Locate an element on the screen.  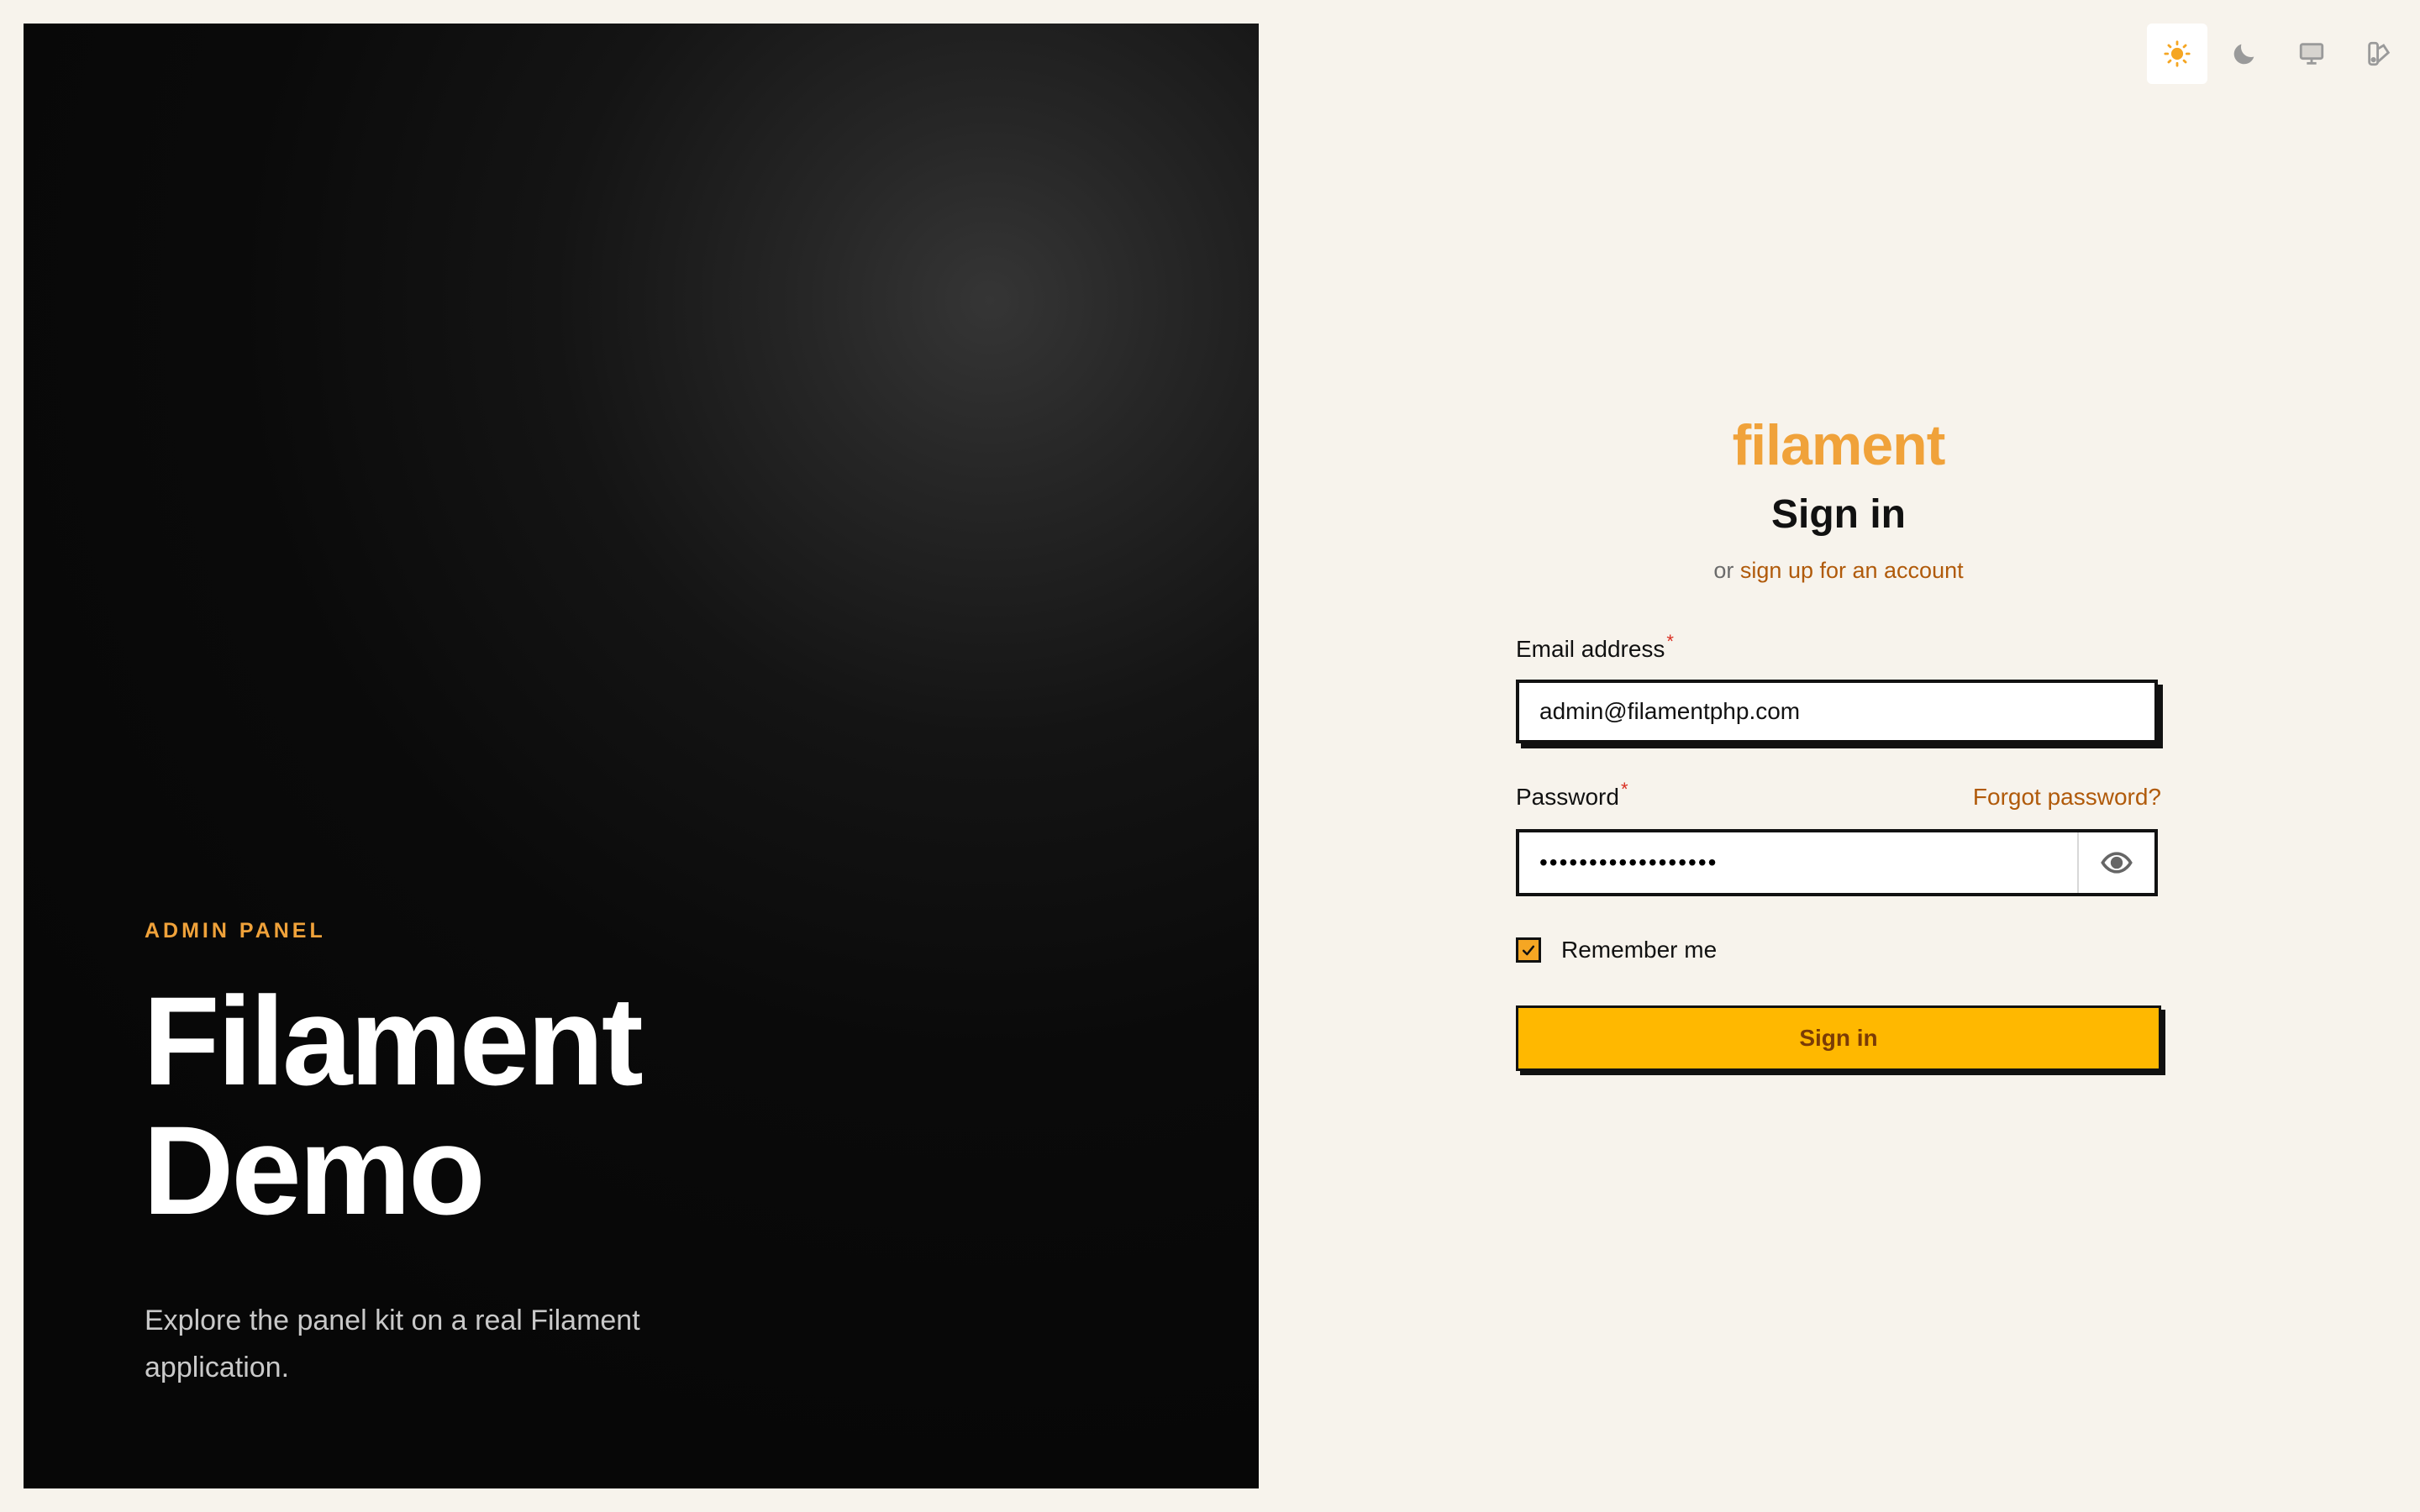
remember-me-checkbox is located at coordinates (1528, 950).